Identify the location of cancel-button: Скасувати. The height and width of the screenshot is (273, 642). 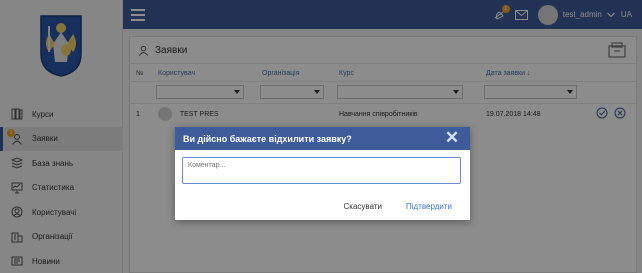
(363, 206).